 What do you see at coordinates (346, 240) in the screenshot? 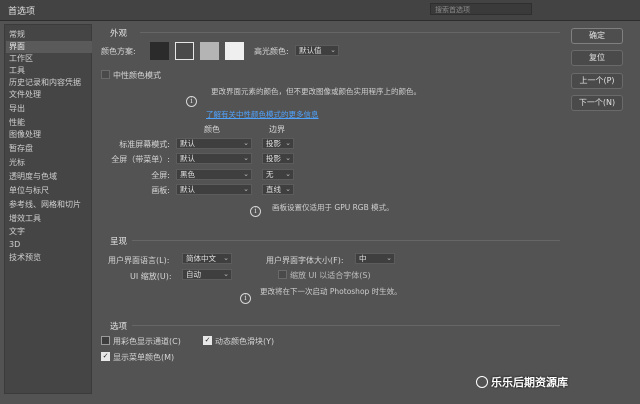
I see `presentation-divider` at bounding box center [346, 240].